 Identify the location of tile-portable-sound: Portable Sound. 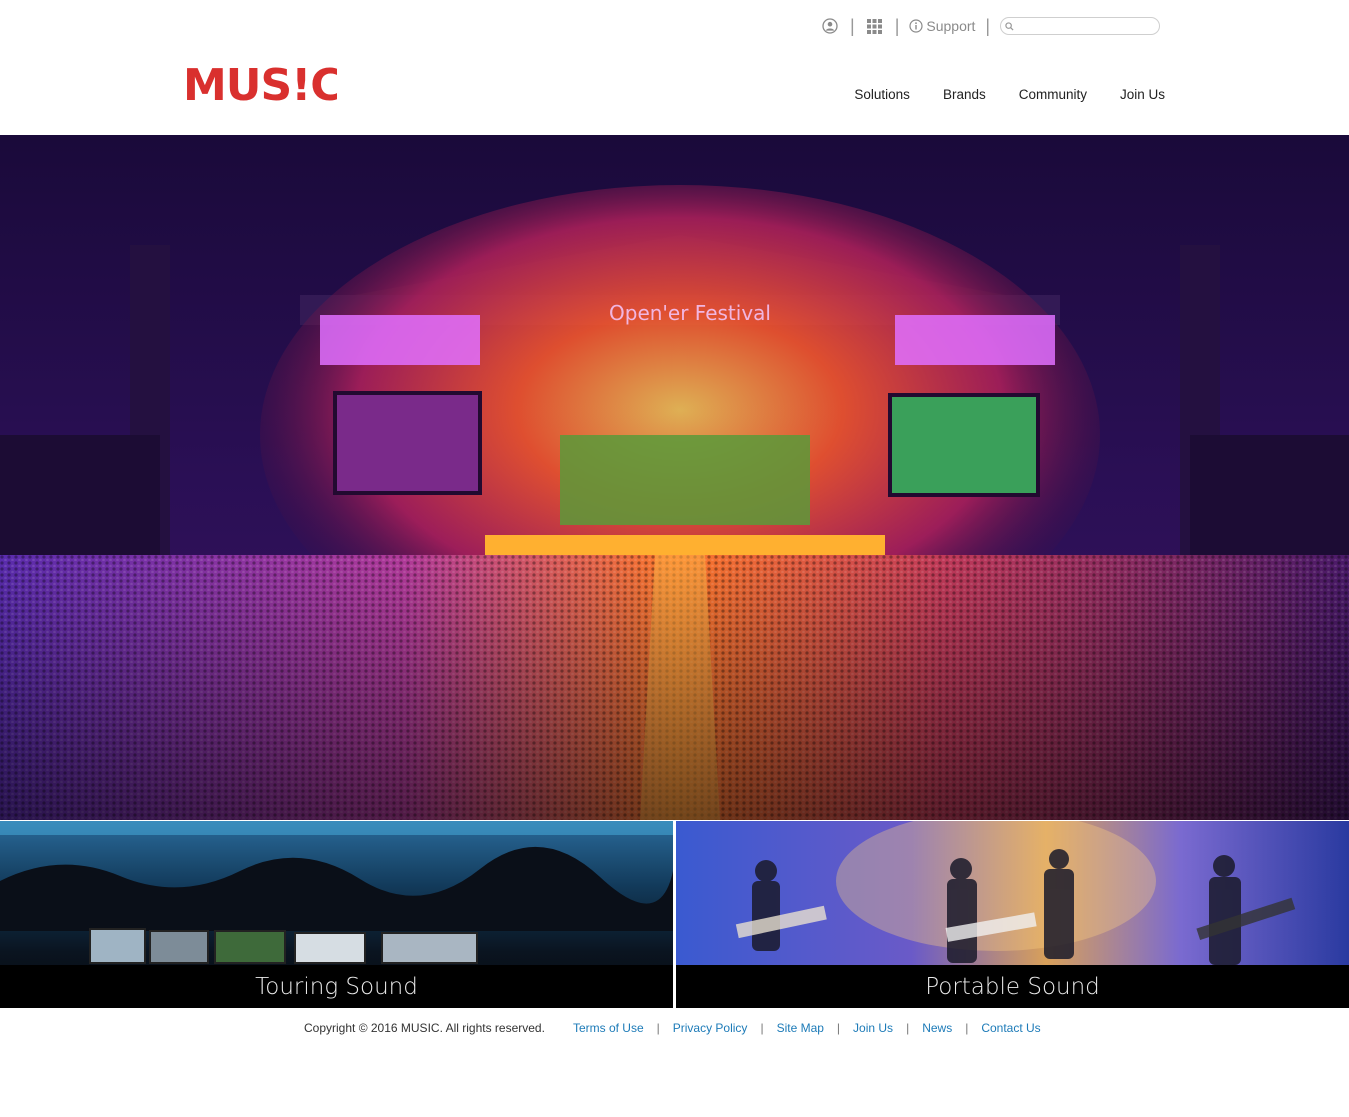
(1012, 914).